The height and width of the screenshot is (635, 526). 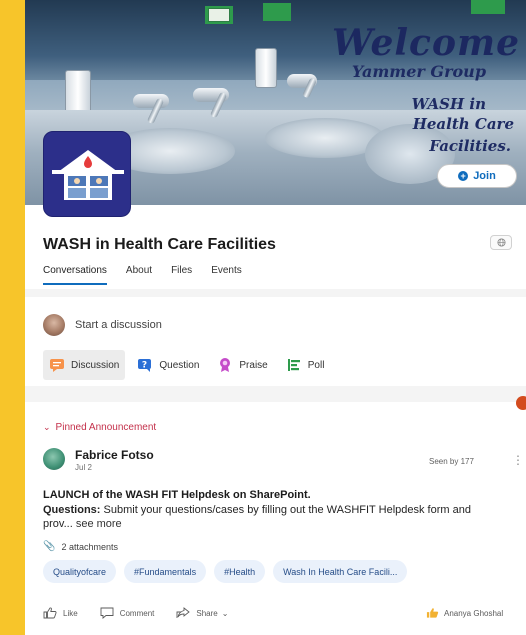 I want to click on liked-by: Ananya Ghoshal, so click(x=464, y=613).